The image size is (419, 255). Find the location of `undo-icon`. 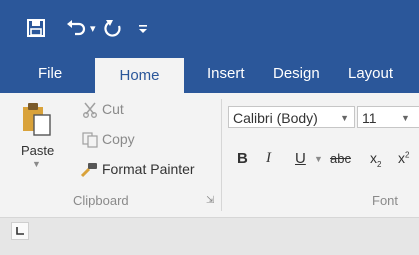

undo-icon is located at coordinates (76, 28).